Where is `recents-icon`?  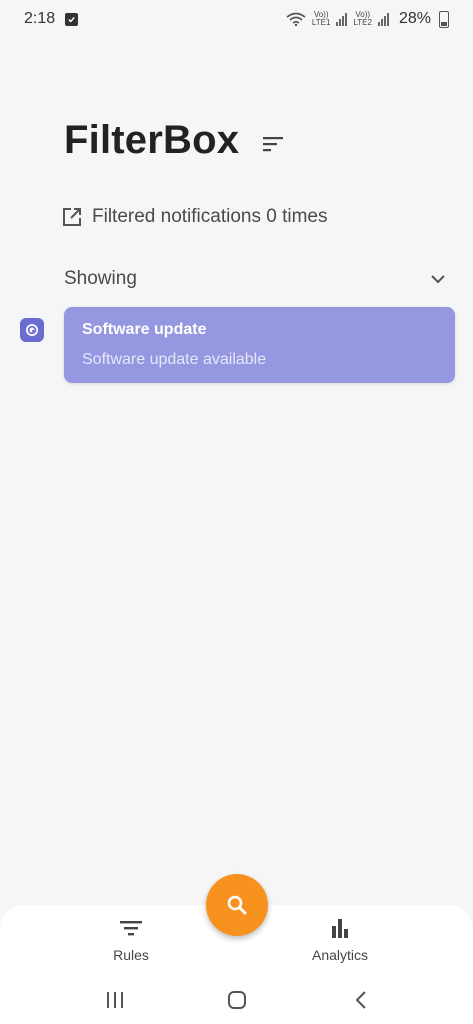 recents-icon is located at coordinates (115, 1000).